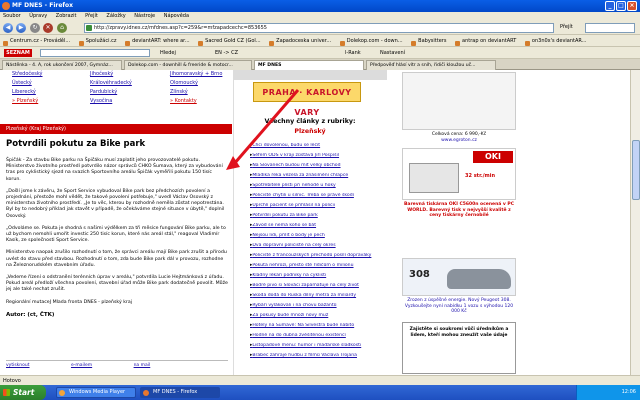 Image resolution: width=640 pixels, height=400 pixels. I want to click on site-icon, so click(89, 28).